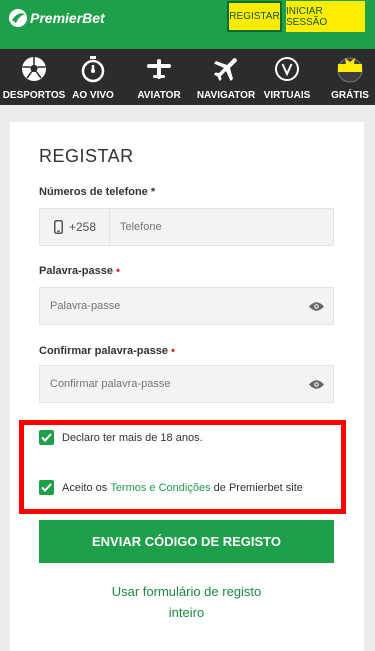  I want to click on terms-prefix: Aceito os, so click(86, 487).